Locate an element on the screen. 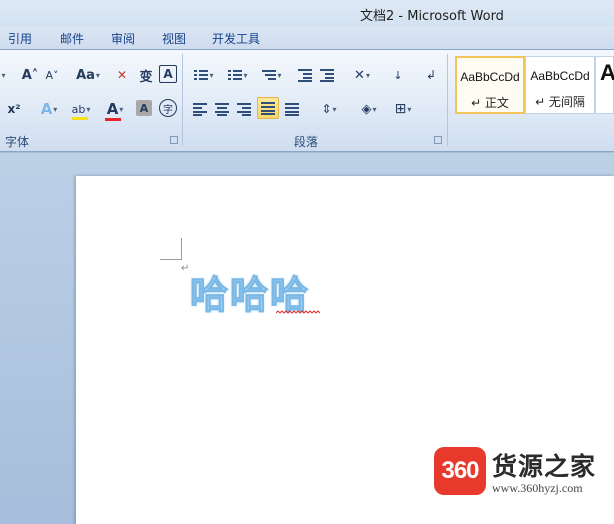  watermark-title: 货源之家 is located at coordinates (544, 466).